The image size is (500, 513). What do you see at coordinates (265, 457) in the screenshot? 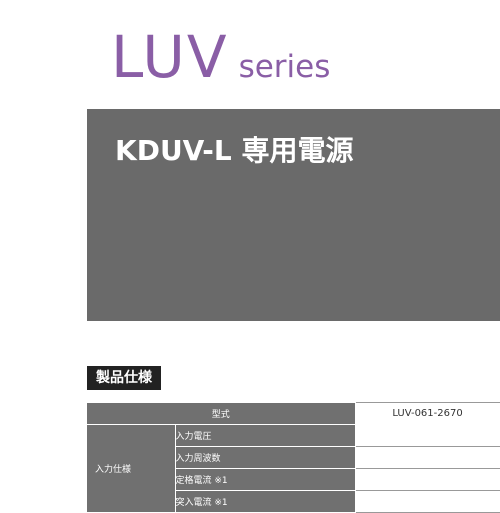
I see `row-label-input-frequency: 入力周波数` at bounding box center [265, 457].